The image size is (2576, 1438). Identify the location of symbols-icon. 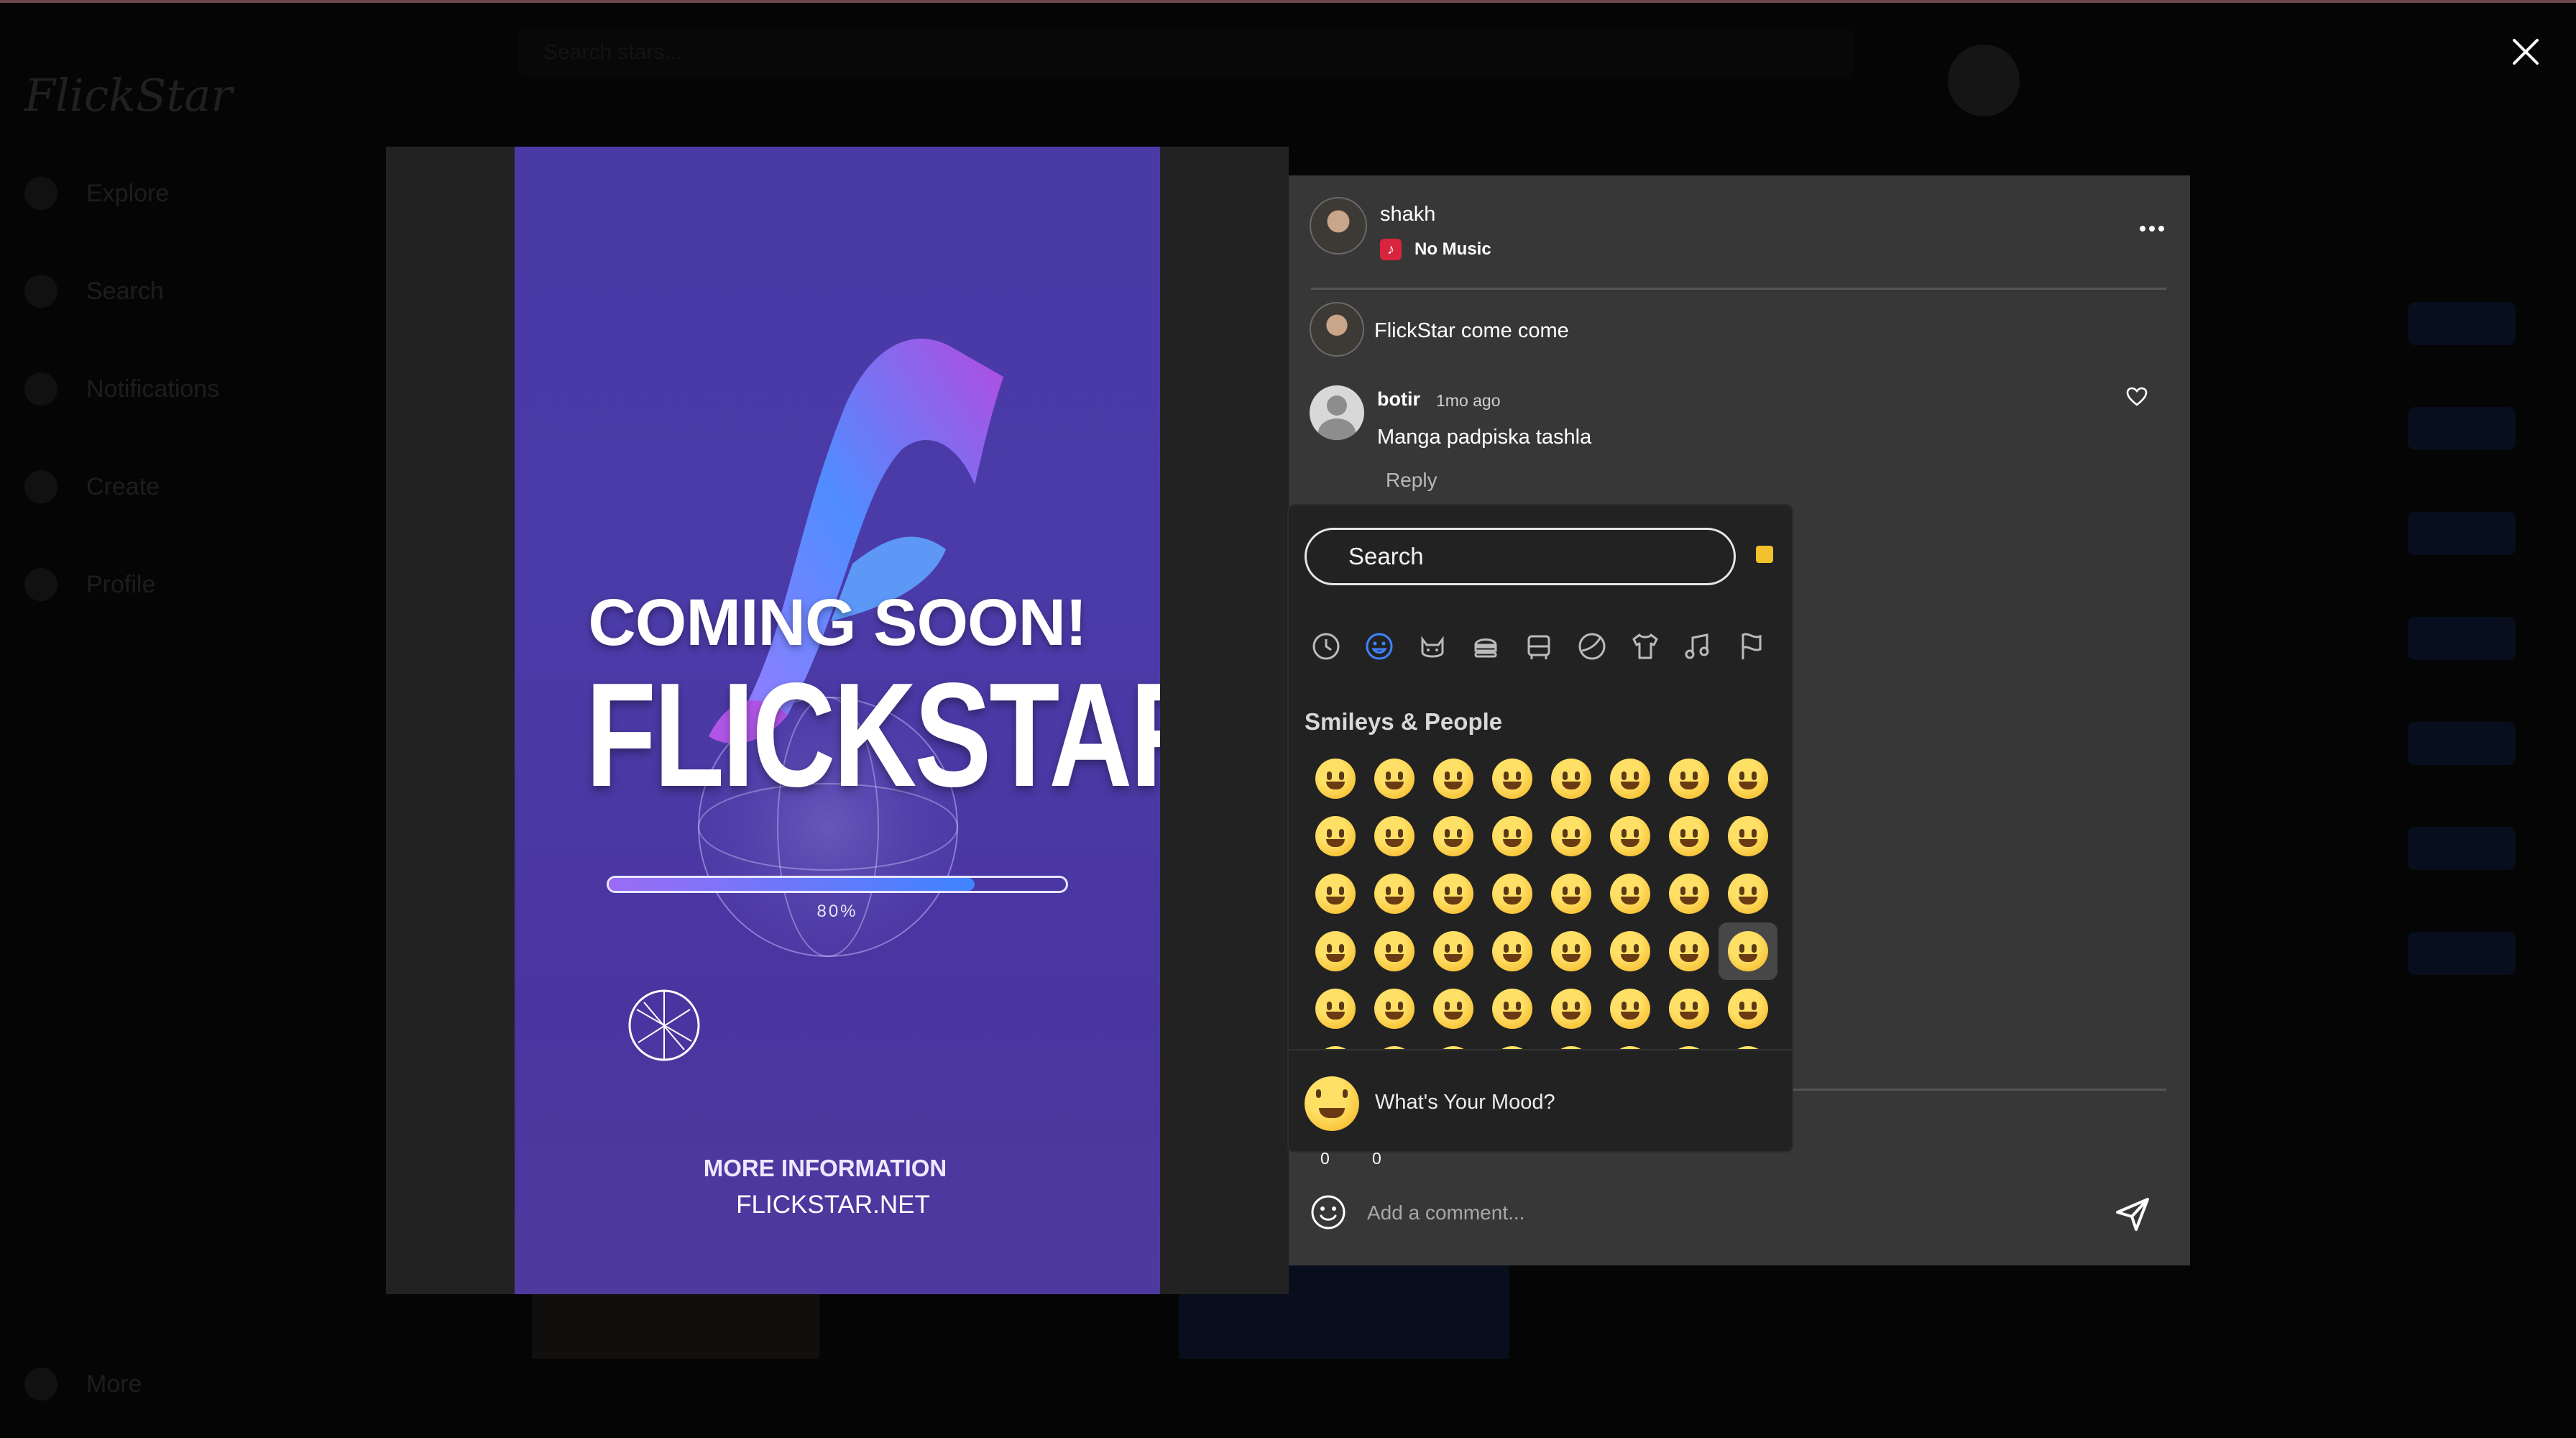
(1698, 646).